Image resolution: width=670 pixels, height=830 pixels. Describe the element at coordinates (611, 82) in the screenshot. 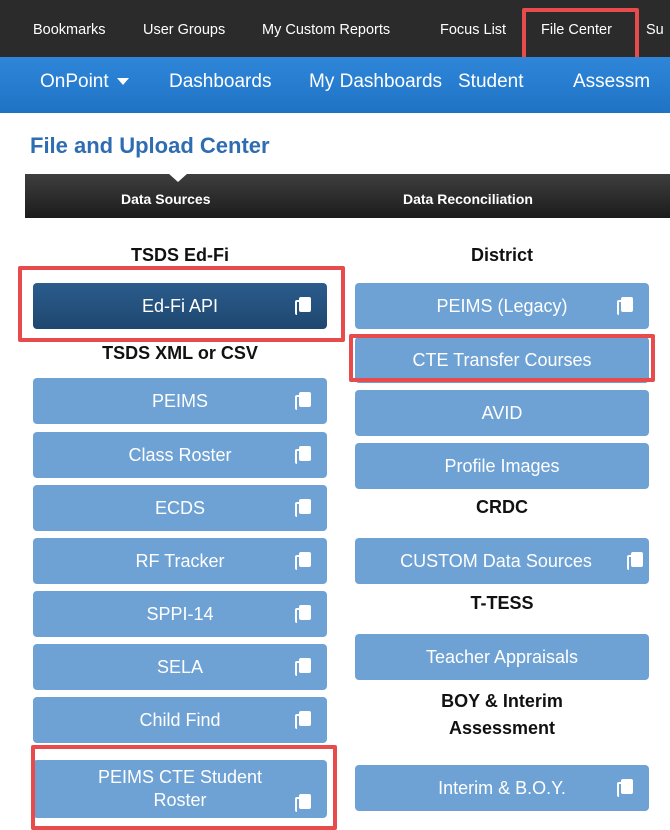

I see `nav-assessment-truncated: Assessm` at that location.